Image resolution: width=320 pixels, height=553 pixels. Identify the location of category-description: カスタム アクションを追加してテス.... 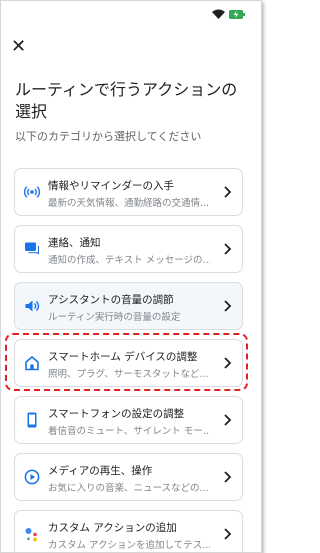
(129, 545).